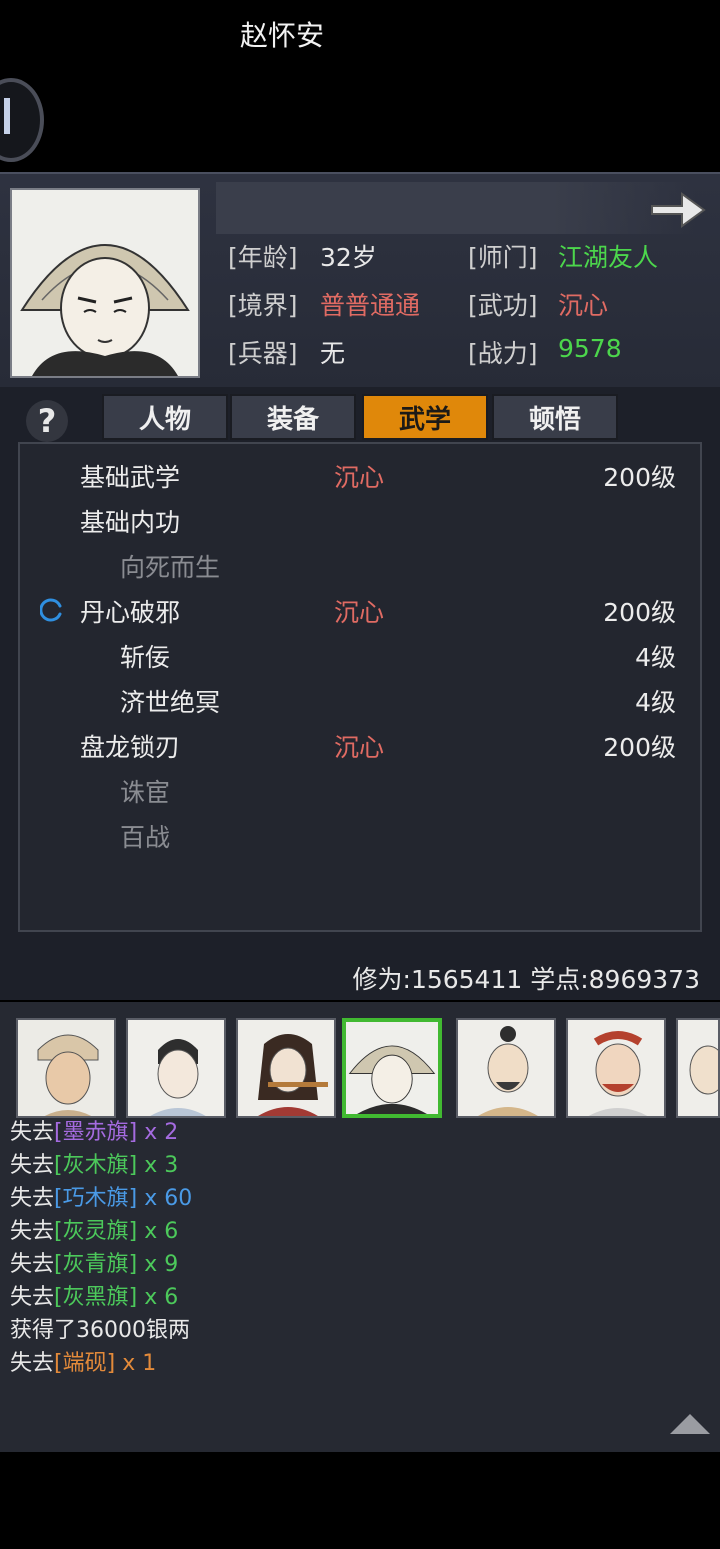  Describe the element at coordinates (130, 612) in the screenshot. I see `skill-name: 丹心破邪` at that location.